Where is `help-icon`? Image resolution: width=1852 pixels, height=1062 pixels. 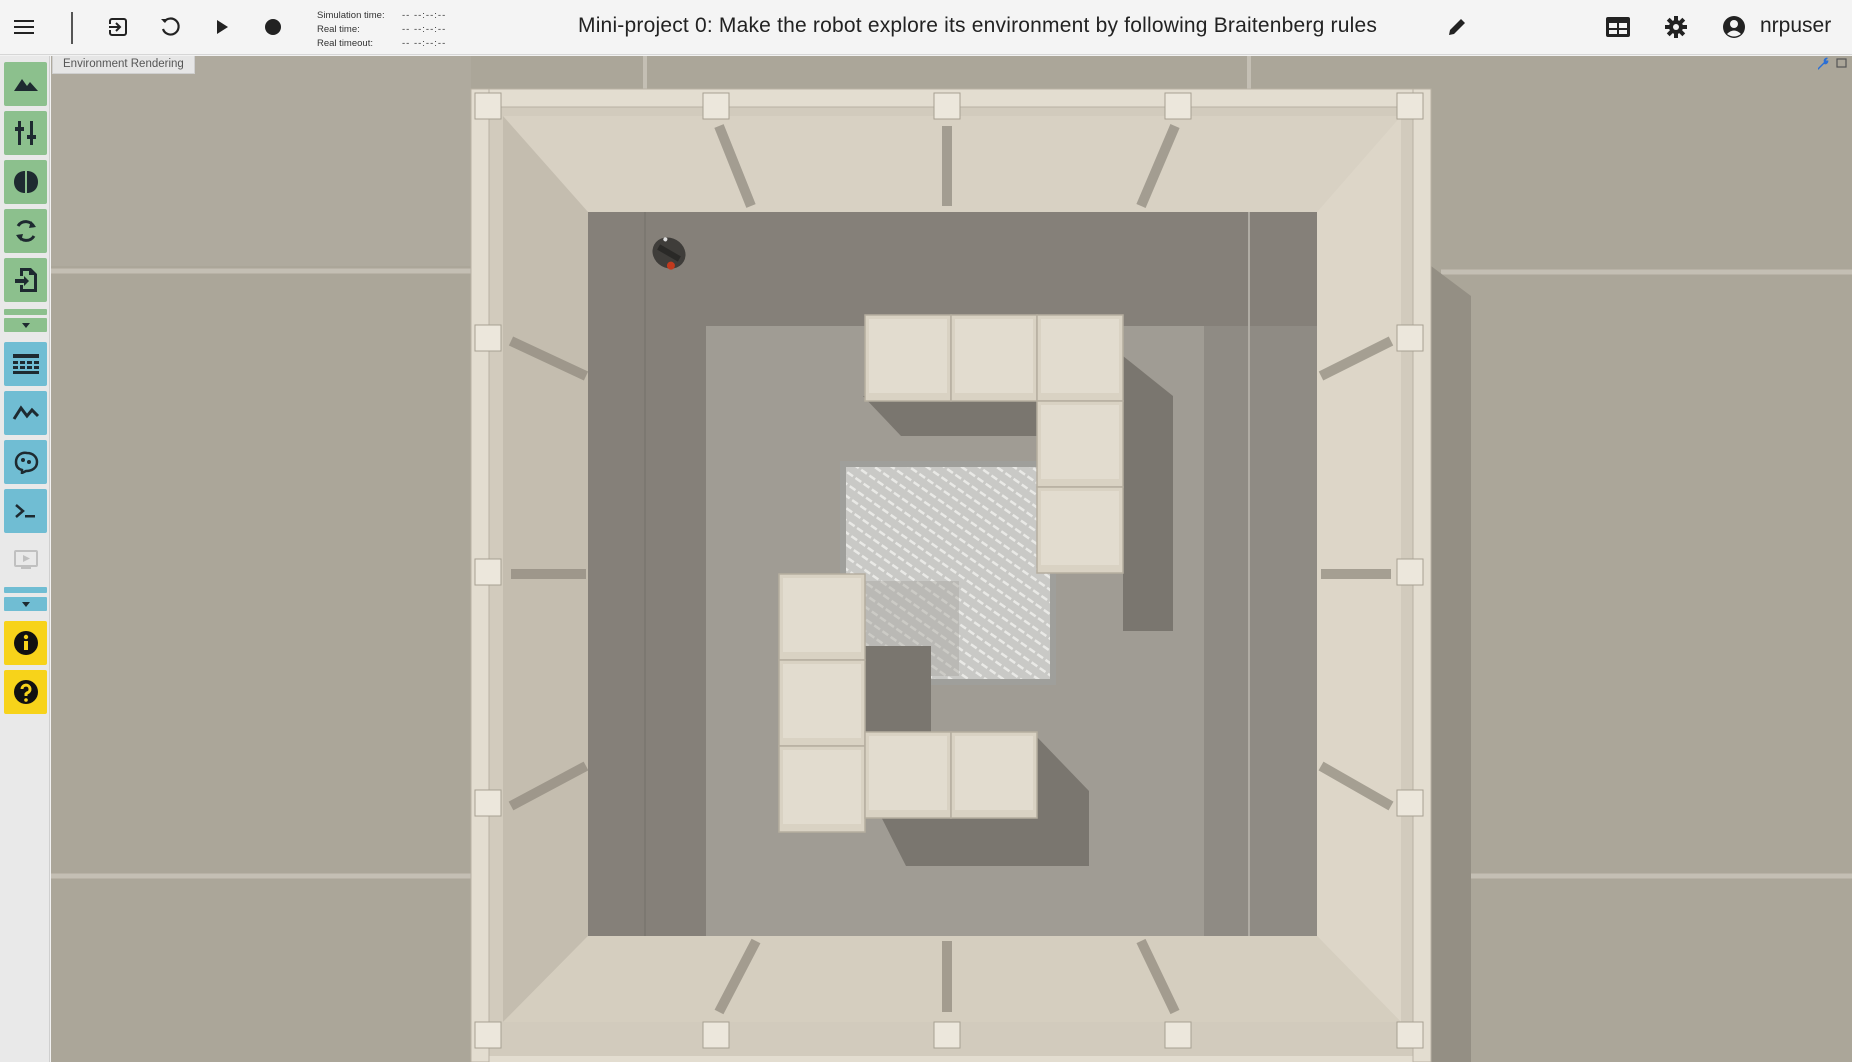
help-icon is located at coordinates (25, 692).